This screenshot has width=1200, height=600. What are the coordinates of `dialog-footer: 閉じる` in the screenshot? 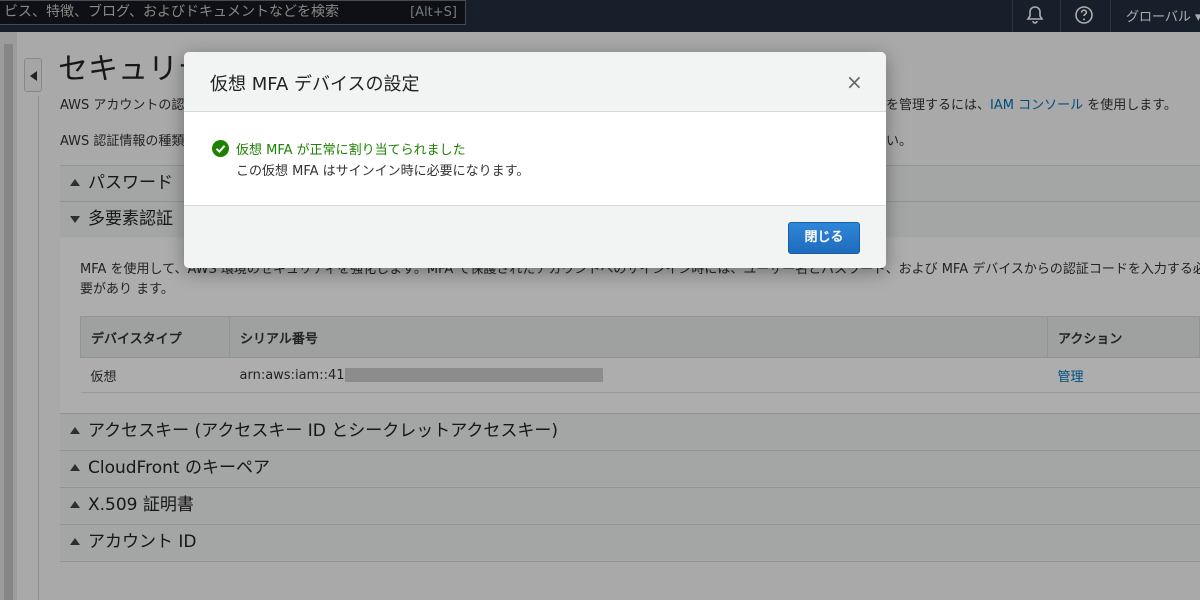 It's located at (535, 236).